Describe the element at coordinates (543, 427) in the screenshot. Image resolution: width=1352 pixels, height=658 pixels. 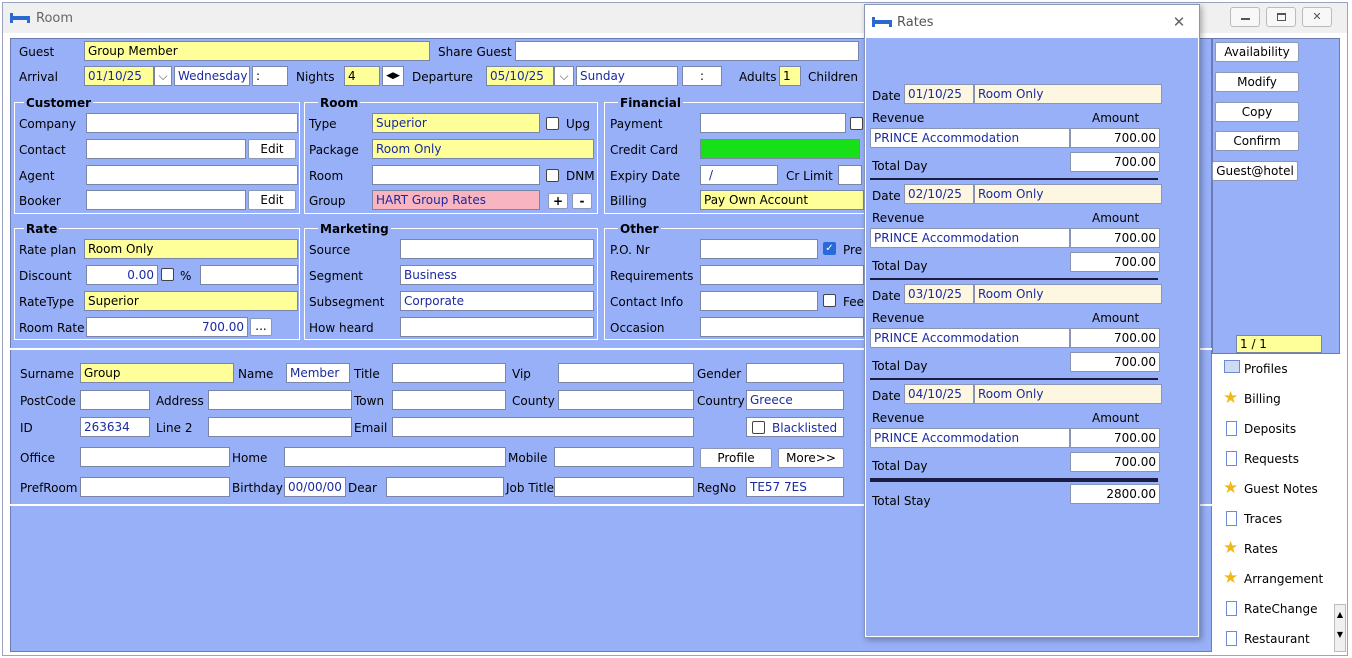
I see `email-field` at that location.